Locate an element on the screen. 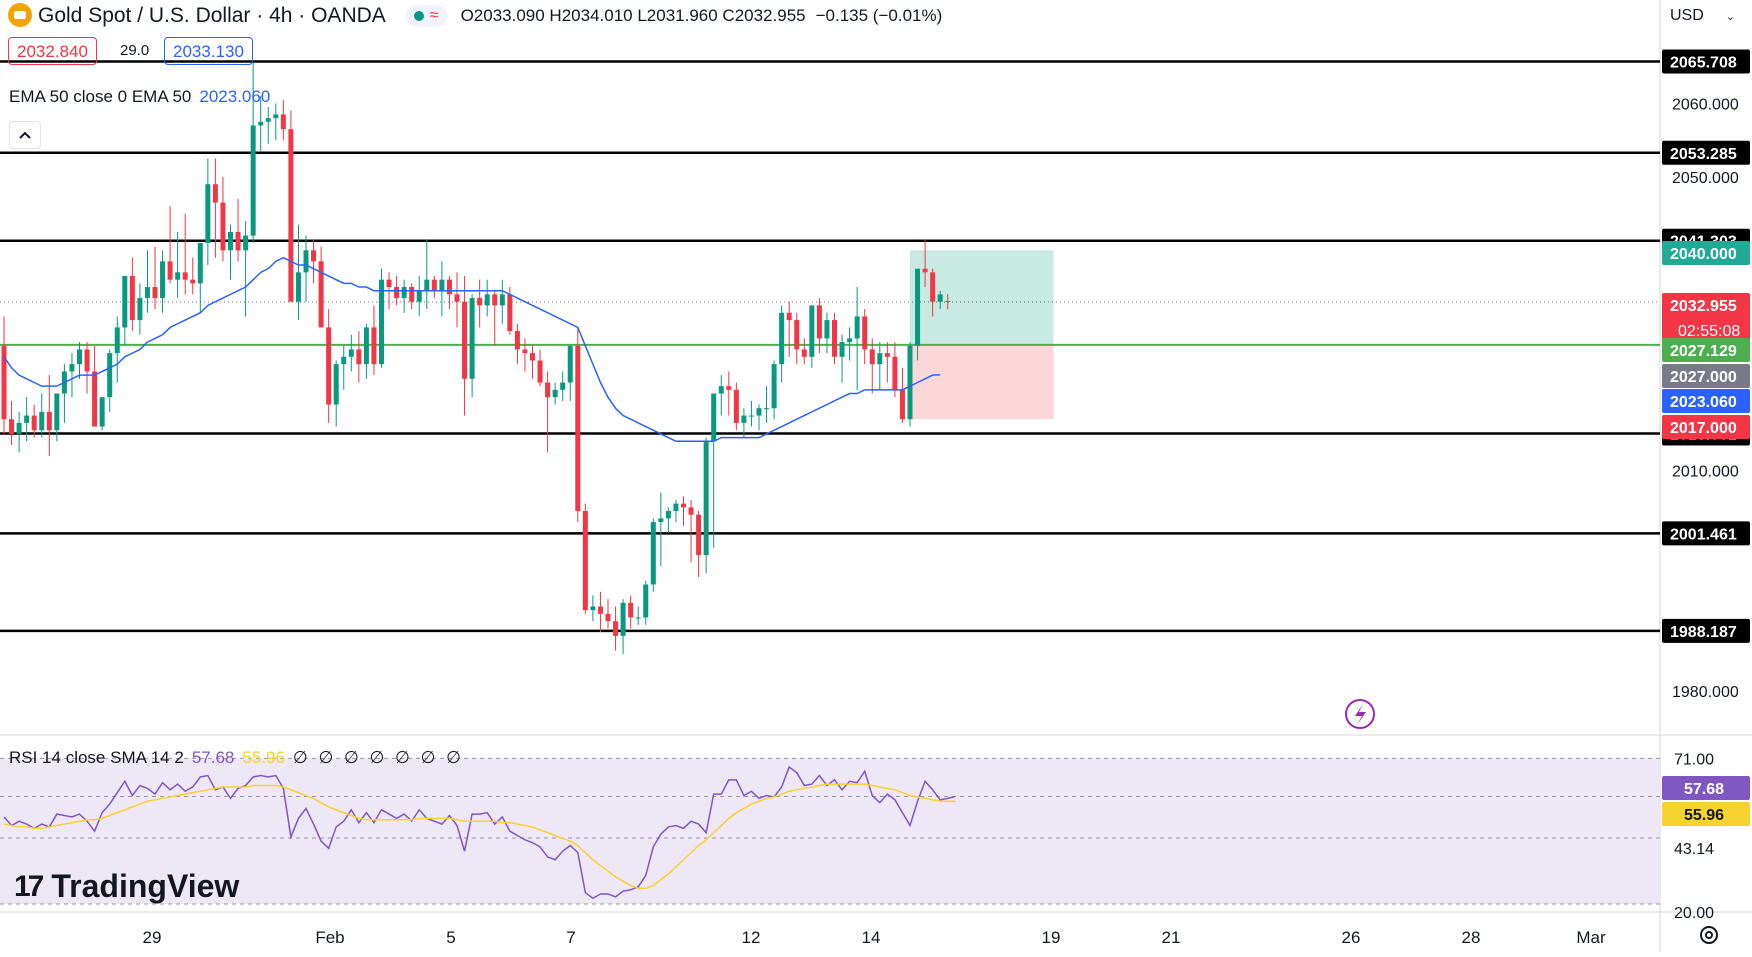 Image resolution: width=1752 pixels, height=957 pixels. rsi-sma-legend-value: 55.96 is located at coordinates (263, 757).